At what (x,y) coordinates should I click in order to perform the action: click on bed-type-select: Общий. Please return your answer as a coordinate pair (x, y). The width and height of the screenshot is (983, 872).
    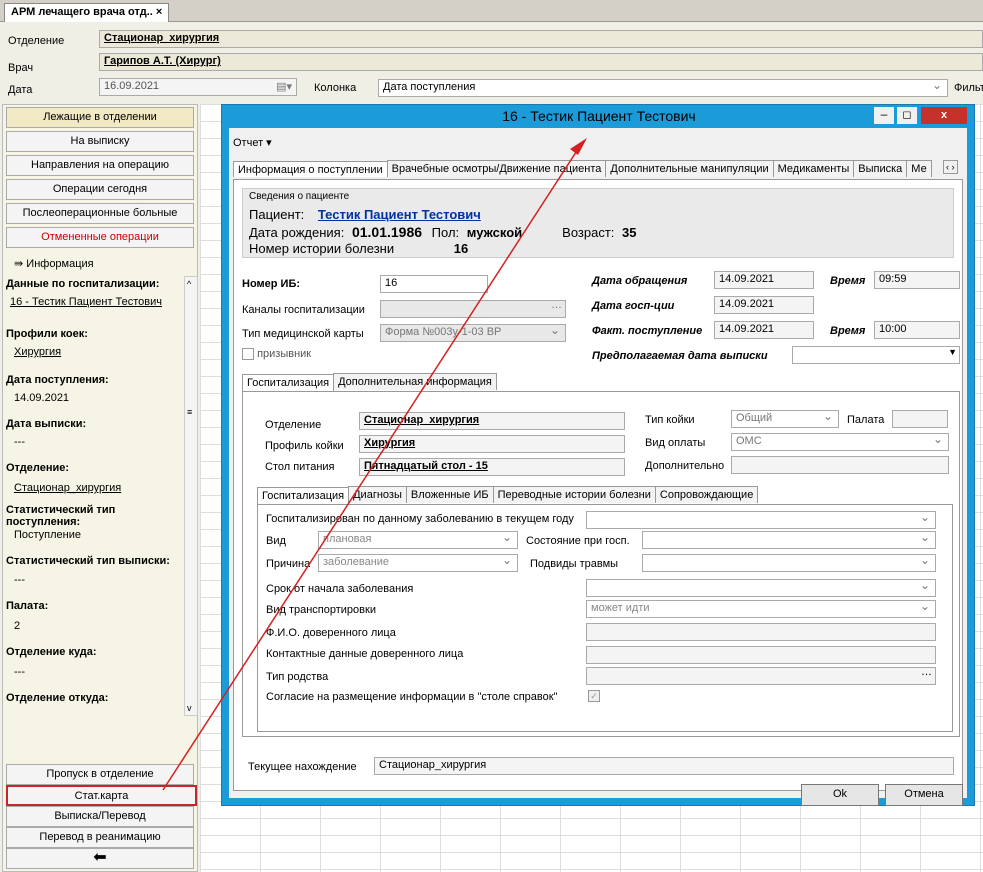
    Looking at the image, I should click on (785, 419).